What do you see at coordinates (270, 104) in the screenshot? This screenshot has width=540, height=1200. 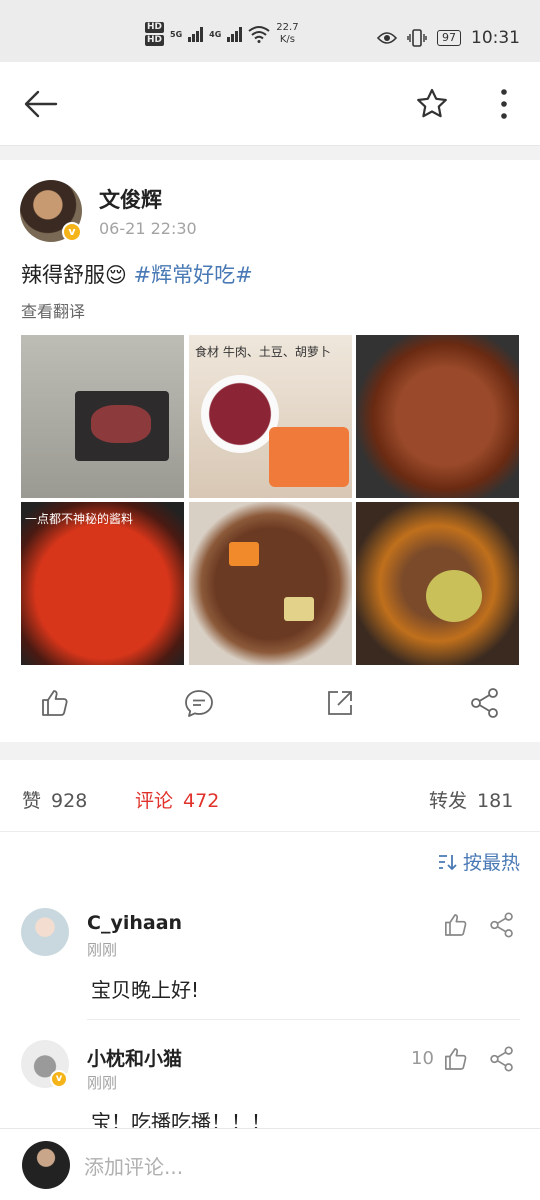 I see `top-nav-bar` at bounding box center [270, 104].